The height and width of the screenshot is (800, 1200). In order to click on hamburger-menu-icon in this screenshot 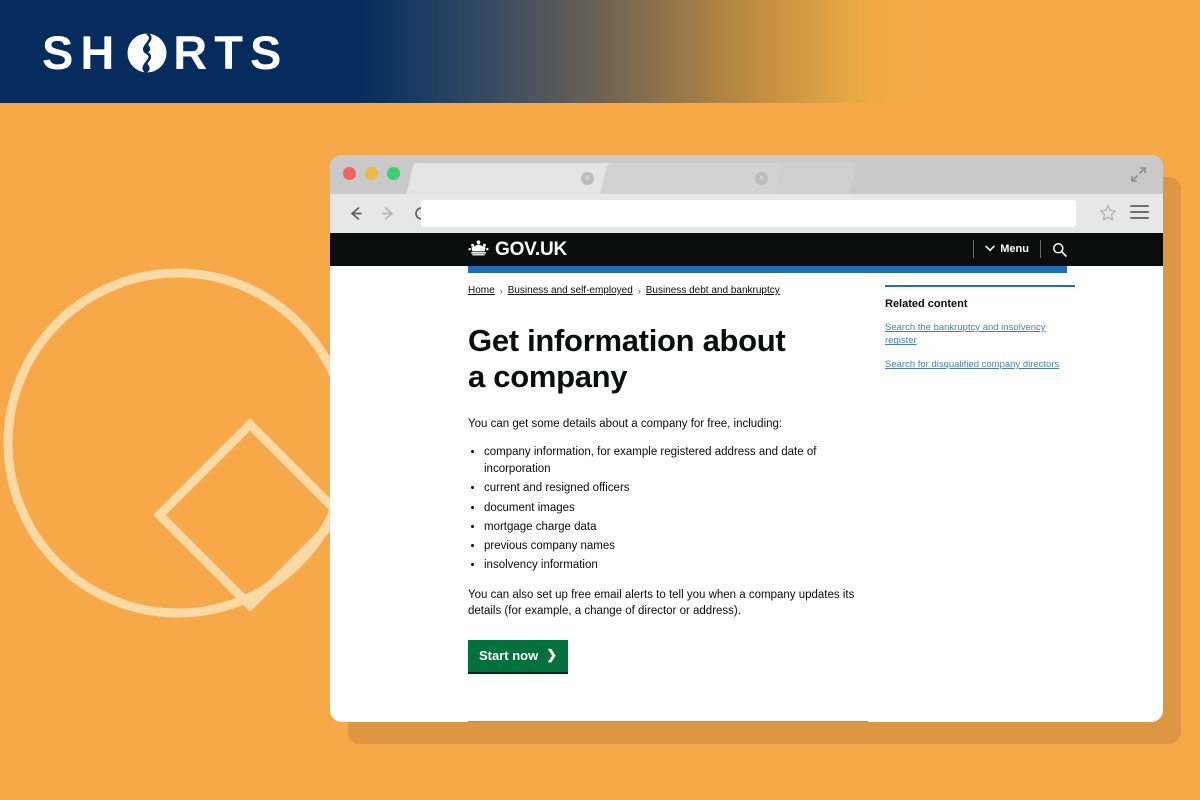, I will do `click(1139, 213)`.